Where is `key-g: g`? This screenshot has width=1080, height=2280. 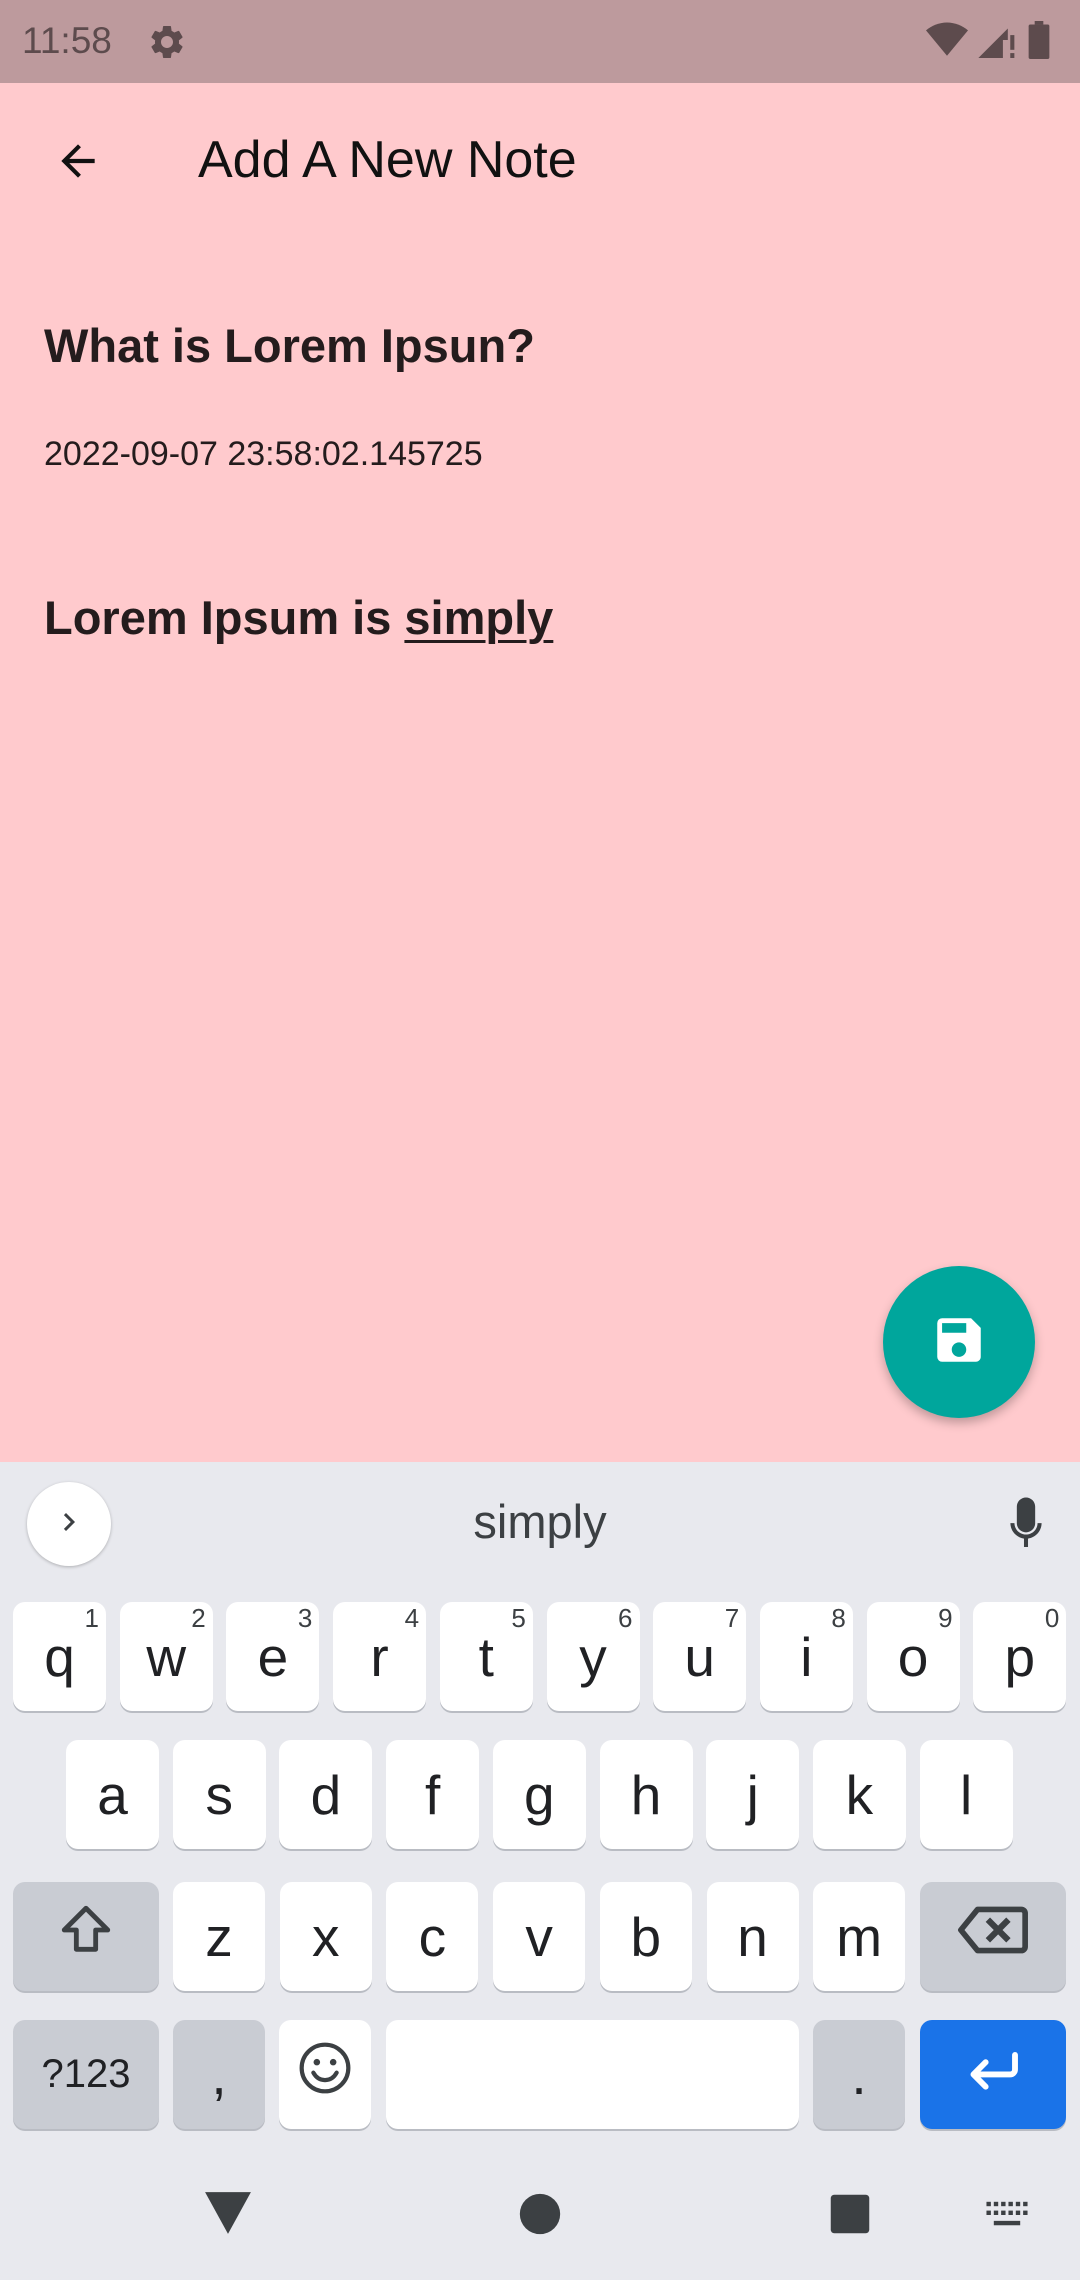 key-g: g is located at coordinates (539, 1794).